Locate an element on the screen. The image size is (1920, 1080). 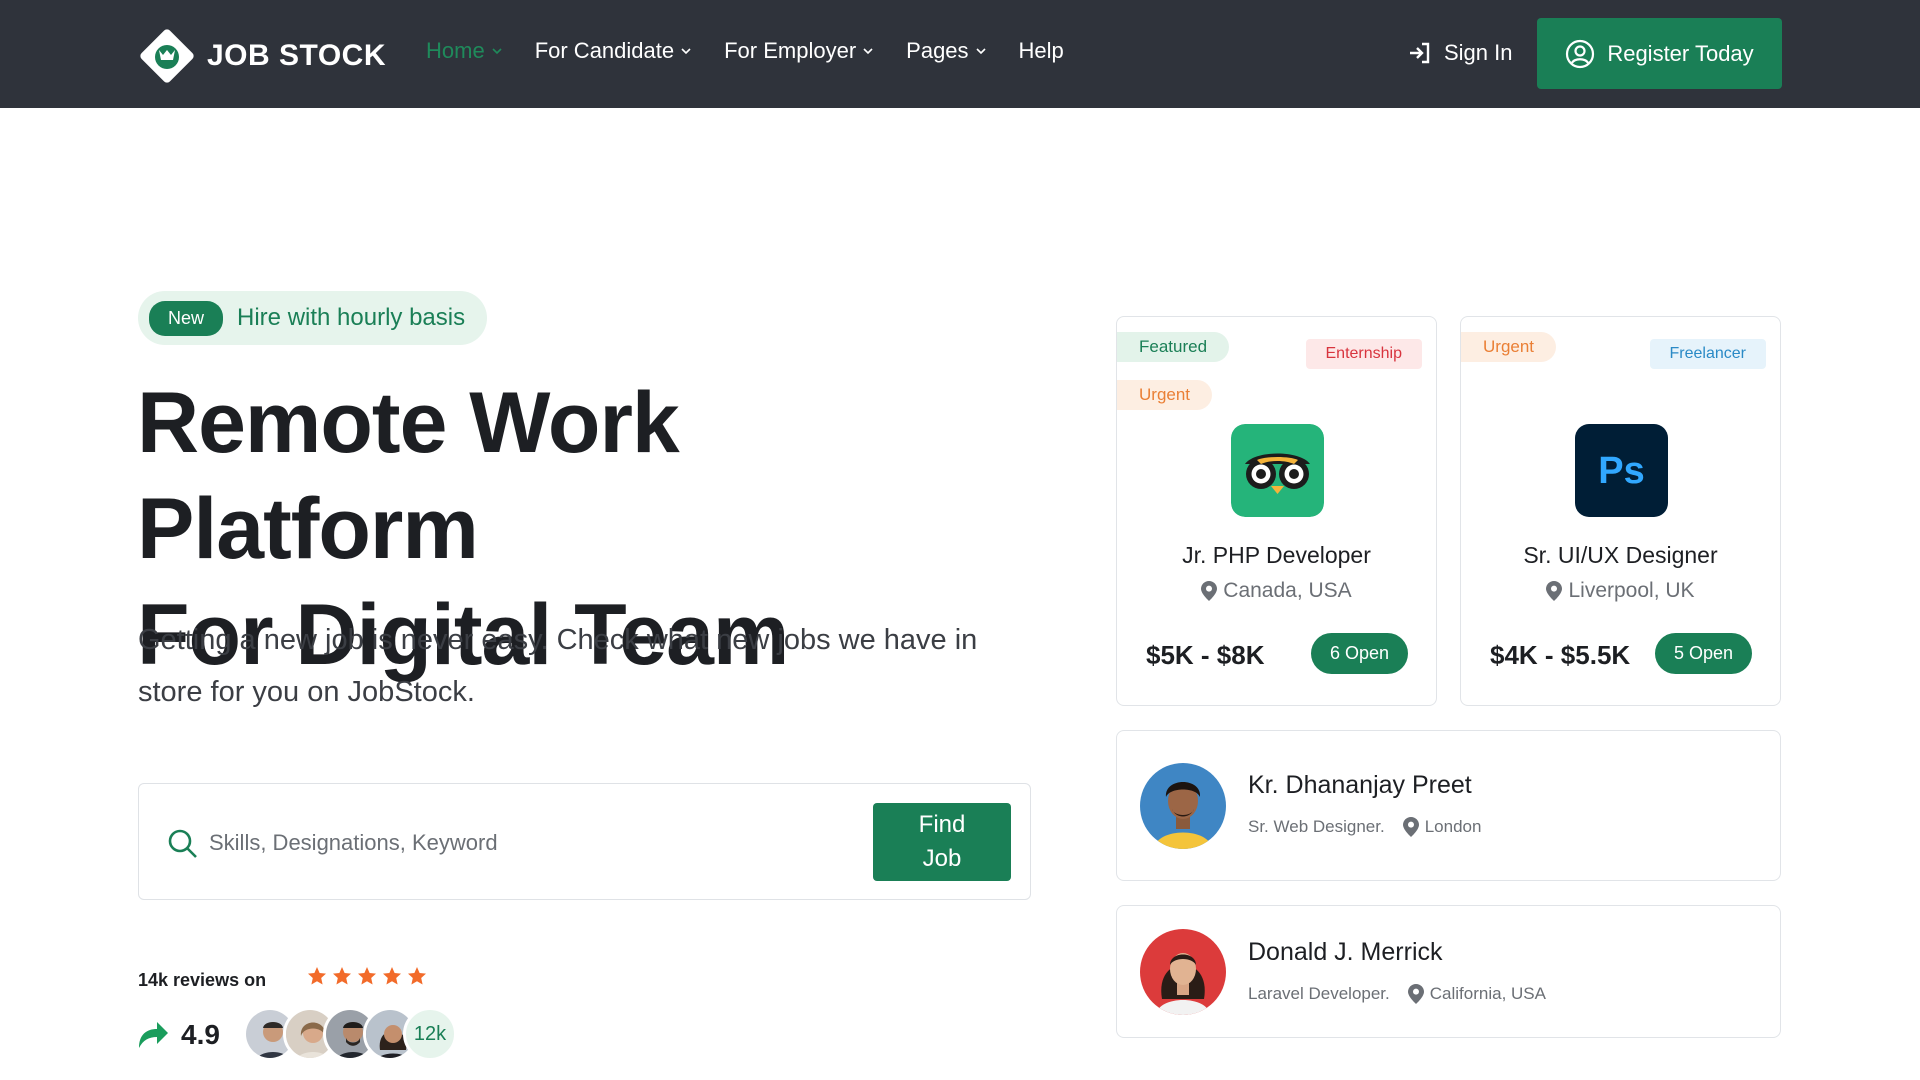
nav-item-label: For Employer is located at coordinates (790, 50).